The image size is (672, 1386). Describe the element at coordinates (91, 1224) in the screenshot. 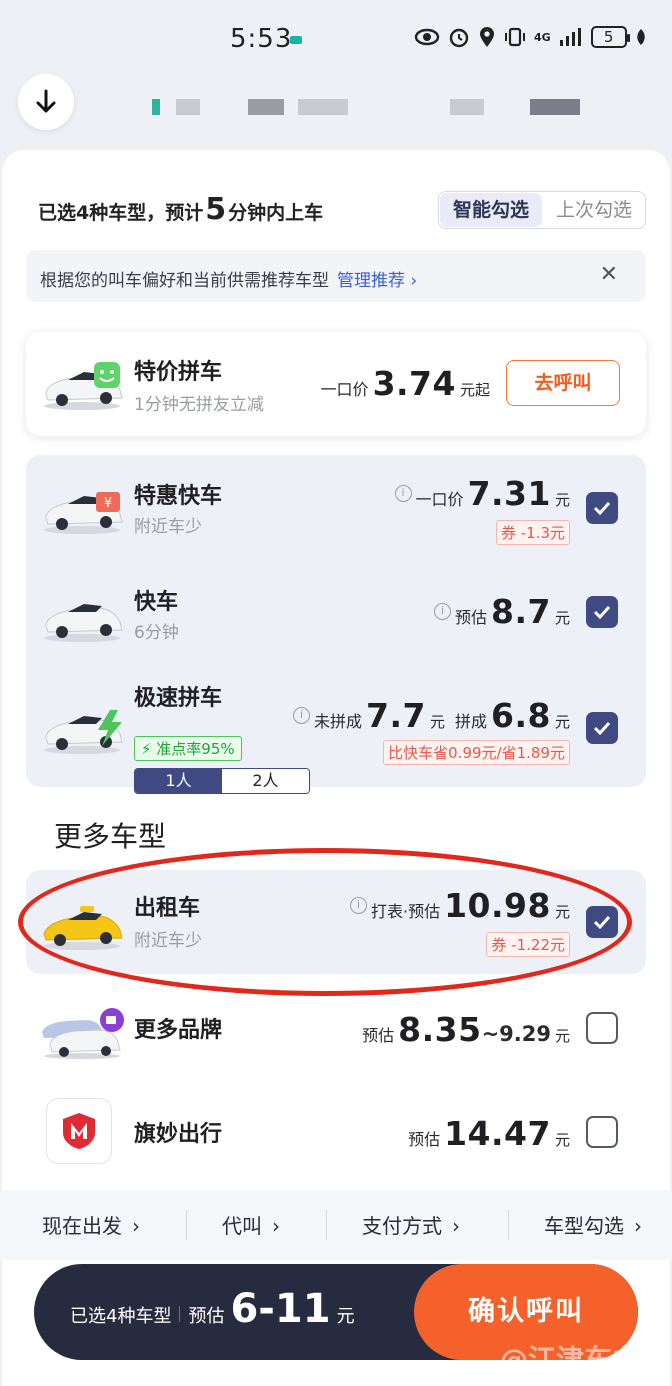

I see `depart-now-link: 现在出发 ›` at that location.